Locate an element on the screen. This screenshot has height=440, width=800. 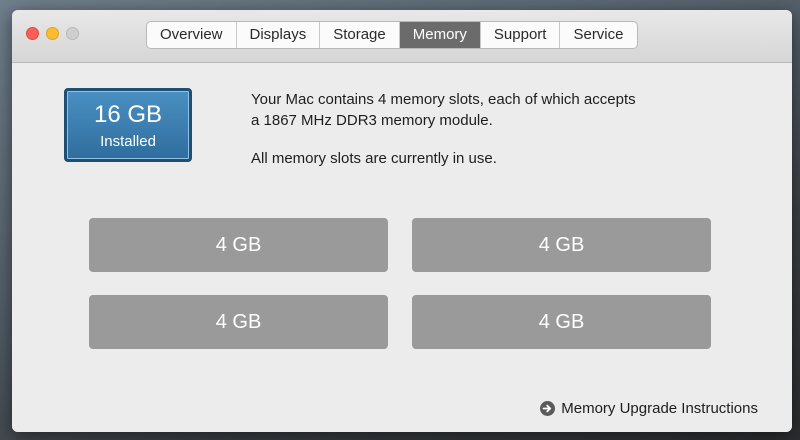
tab-storage: Storage is located at coordinates (360, 35).